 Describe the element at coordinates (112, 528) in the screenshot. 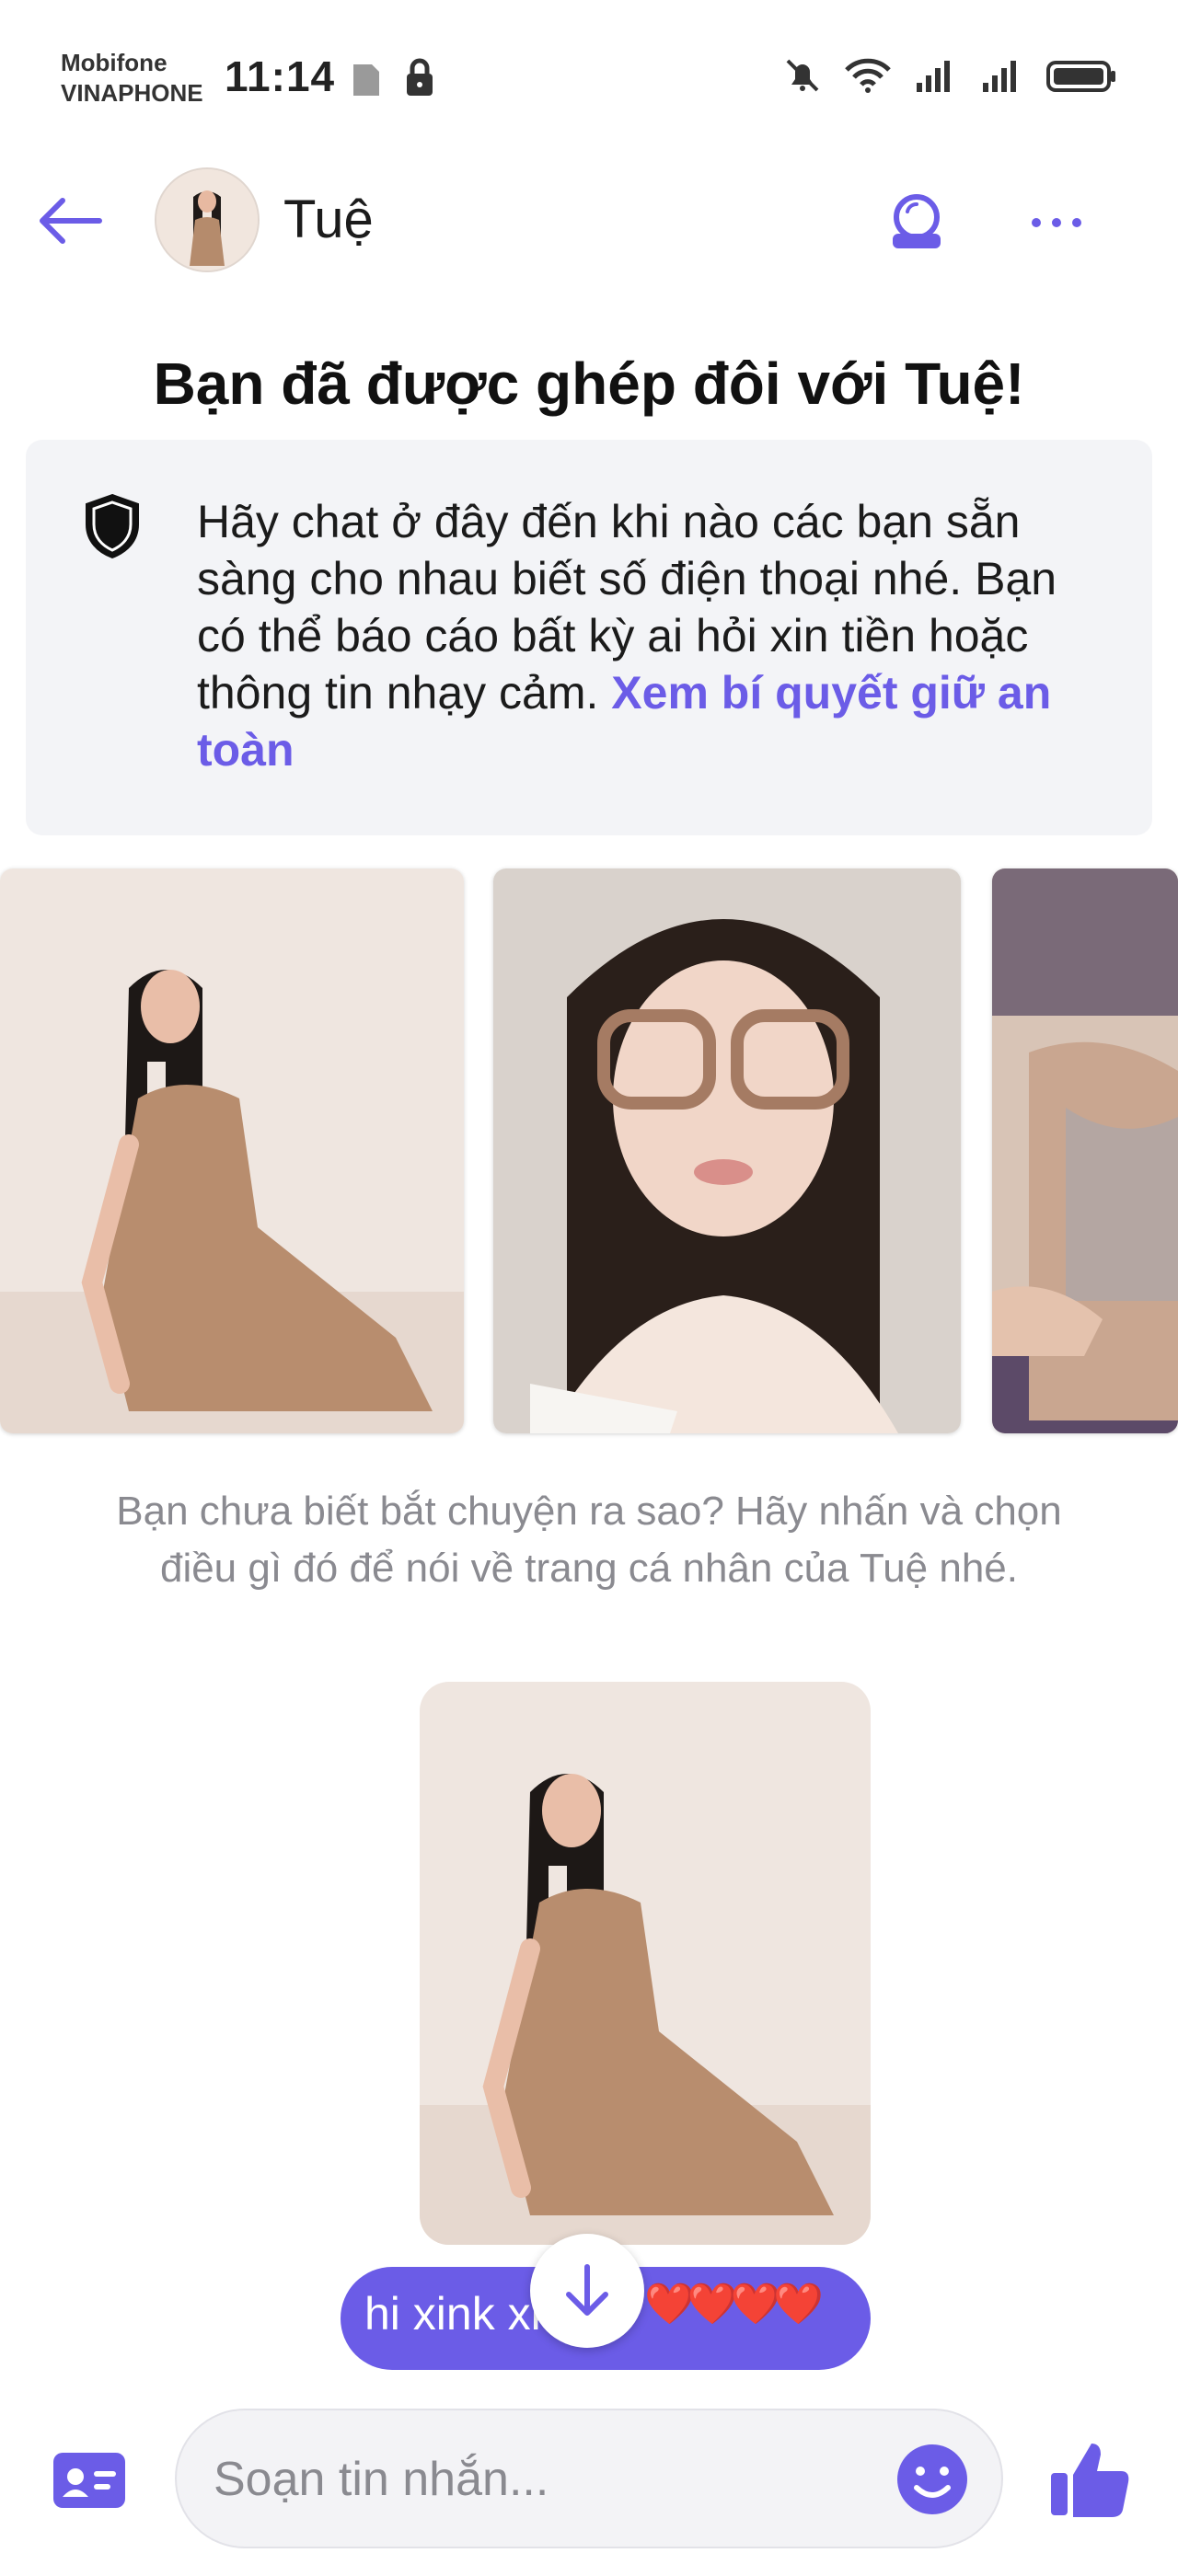

I see `shield-icon` at that location.